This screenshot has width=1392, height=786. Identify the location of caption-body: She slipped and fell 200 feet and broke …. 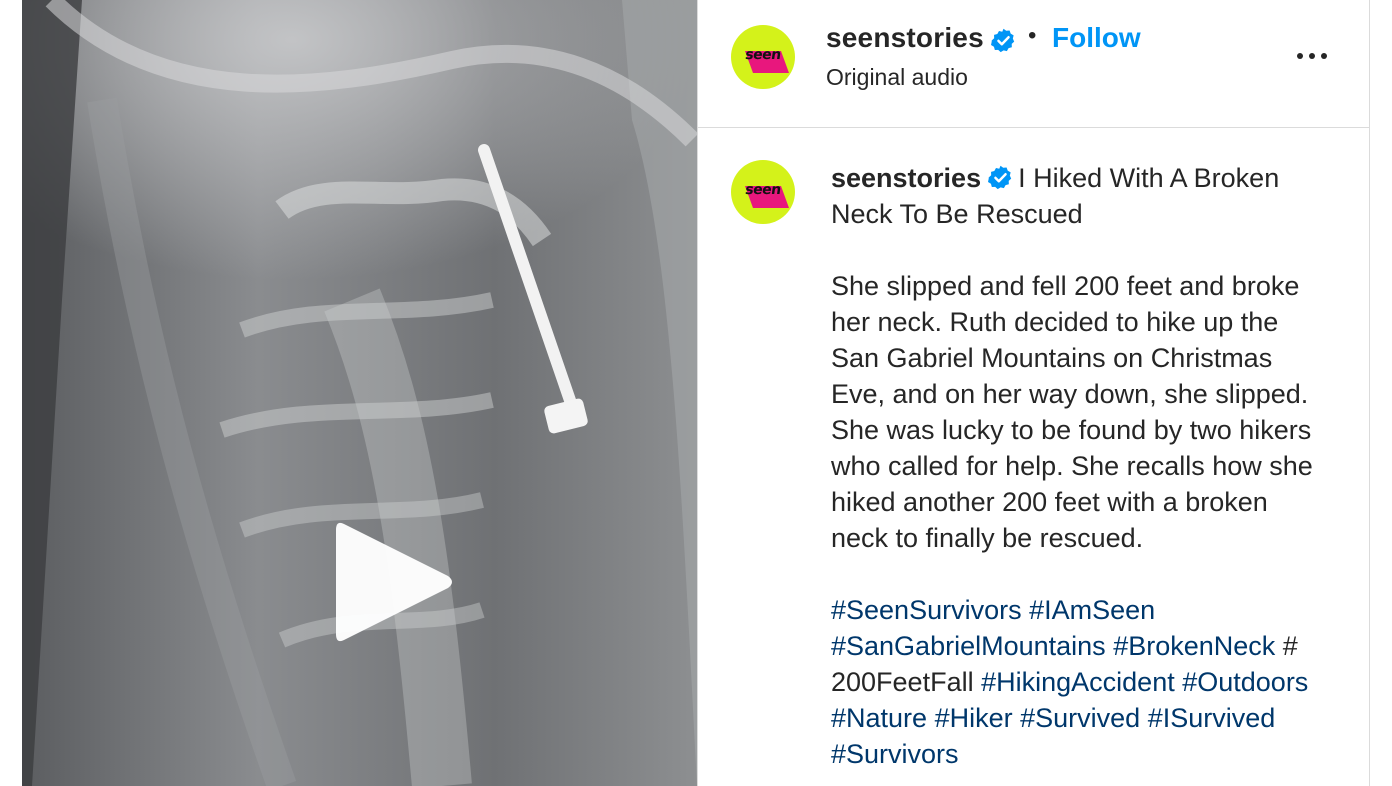
(1072, 412).